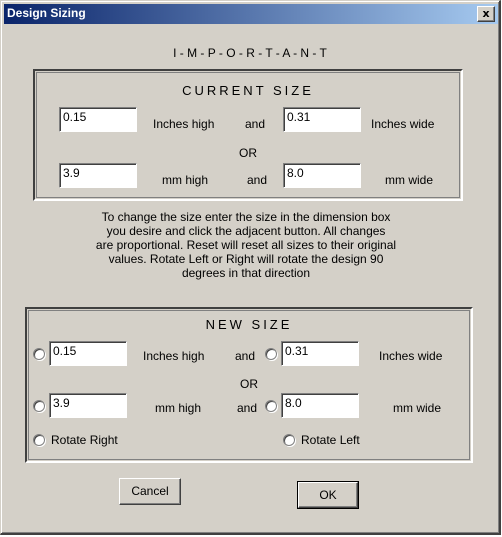 The image size is (502, 537). Describe the element at coordinates (320, 353) in the screenshot. I see `new-inches-wide-field: 0.31` at that location.